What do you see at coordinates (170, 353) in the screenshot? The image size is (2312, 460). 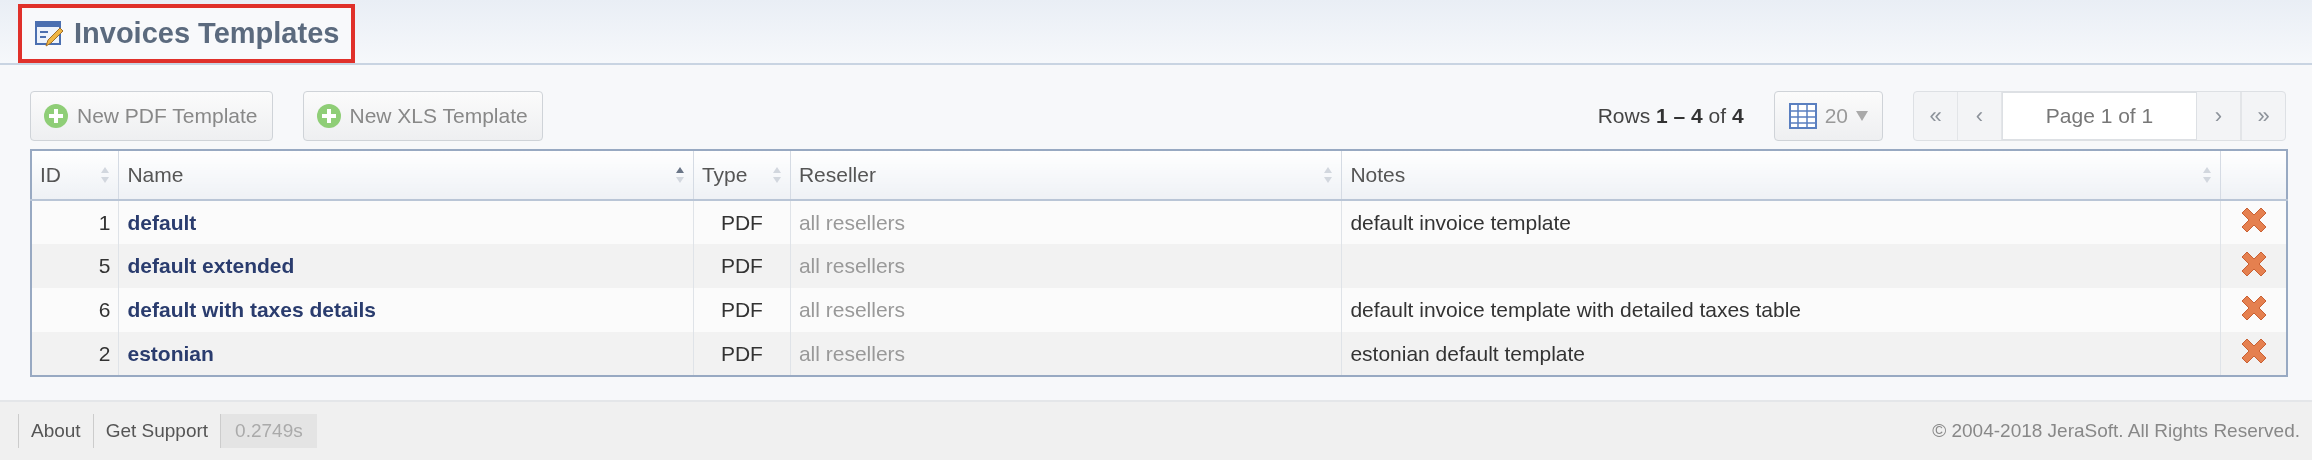 I see `template-name: estonian` at bounding box center [170, 353].